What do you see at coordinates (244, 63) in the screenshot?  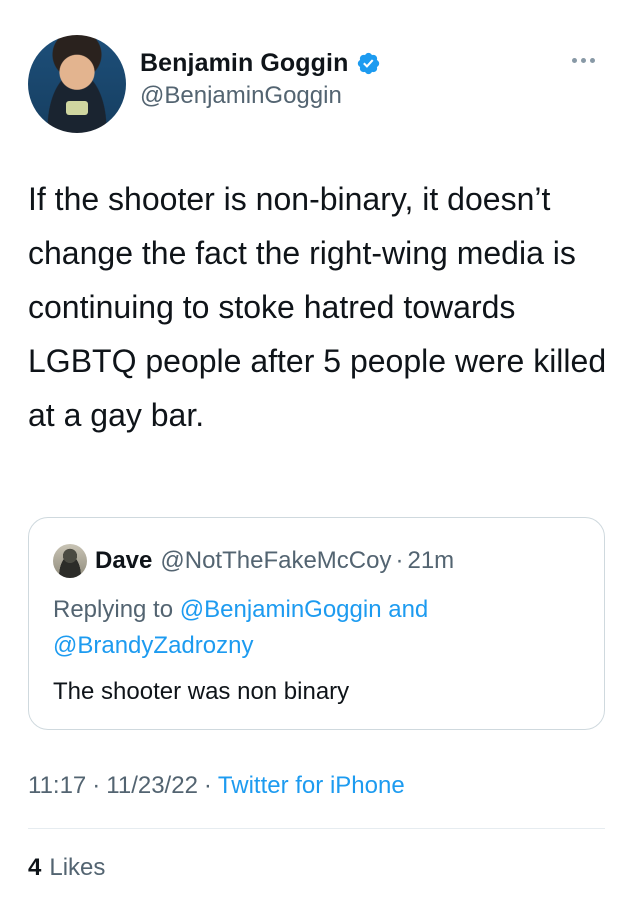 I see `author-display-name: Benjamin Goggin` at bounding box center [244, 63].